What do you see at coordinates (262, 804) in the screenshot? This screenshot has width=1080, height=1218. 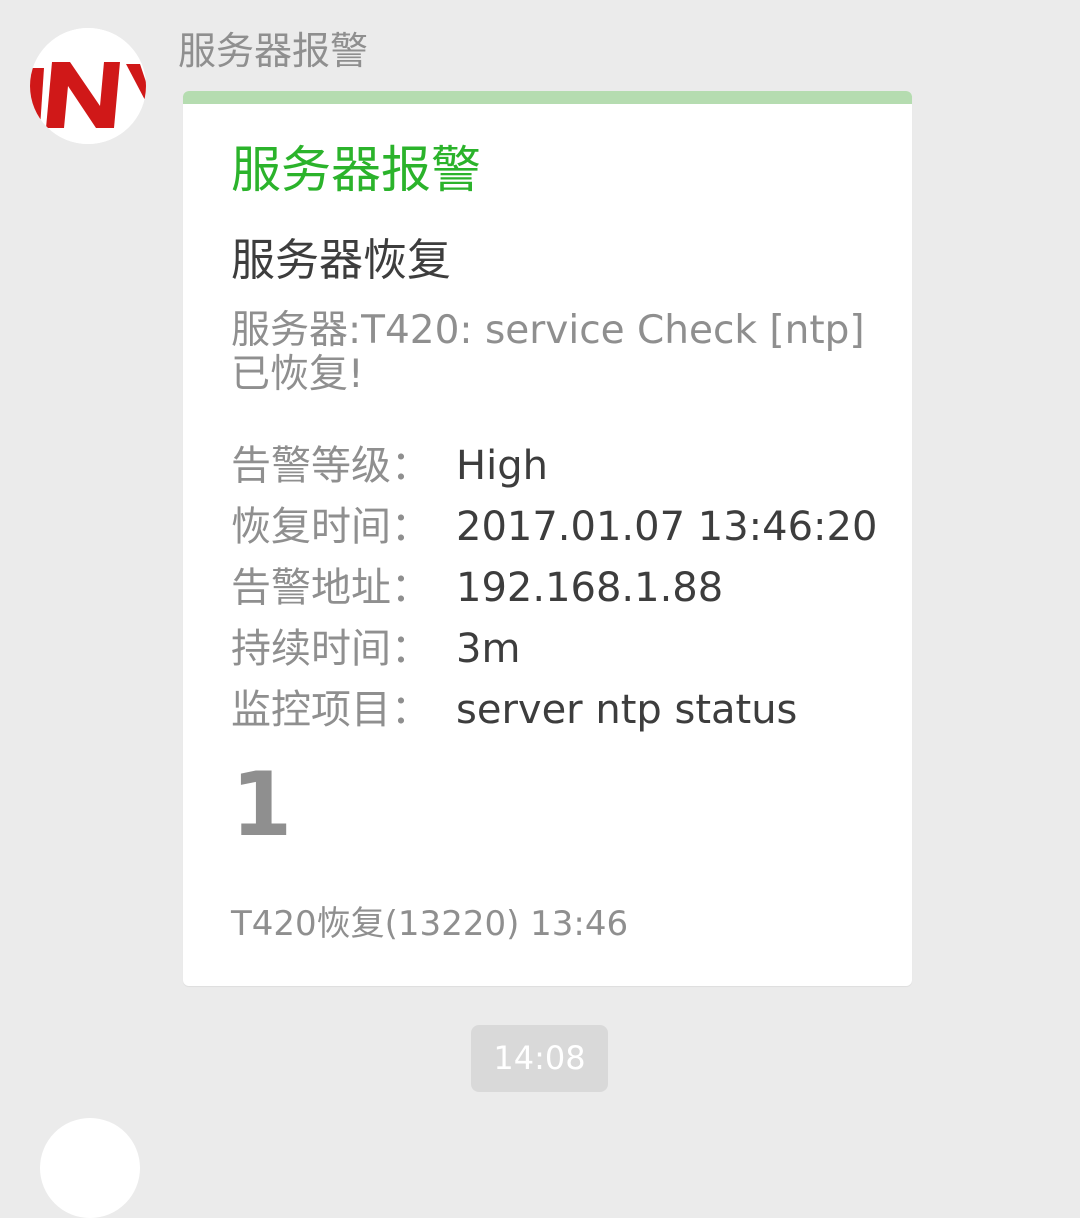 I see `alert-count: 1` at bounding box center [262, 804].